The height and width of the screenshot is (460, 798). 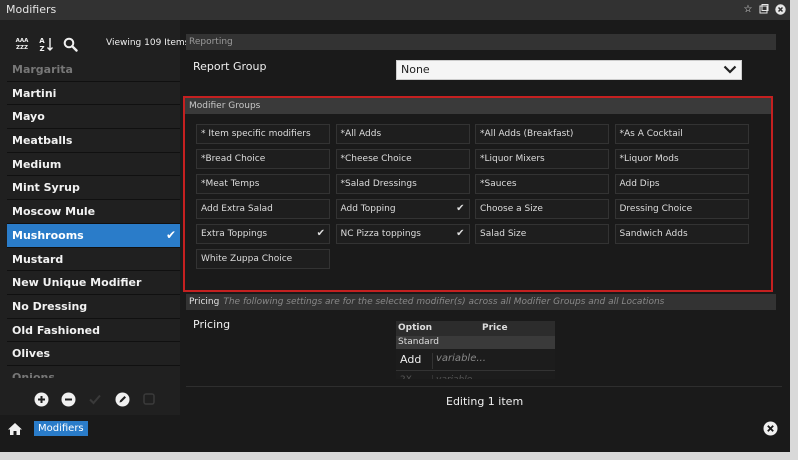 I want to click on window-controls: ☆, so click(x=764, y=9).